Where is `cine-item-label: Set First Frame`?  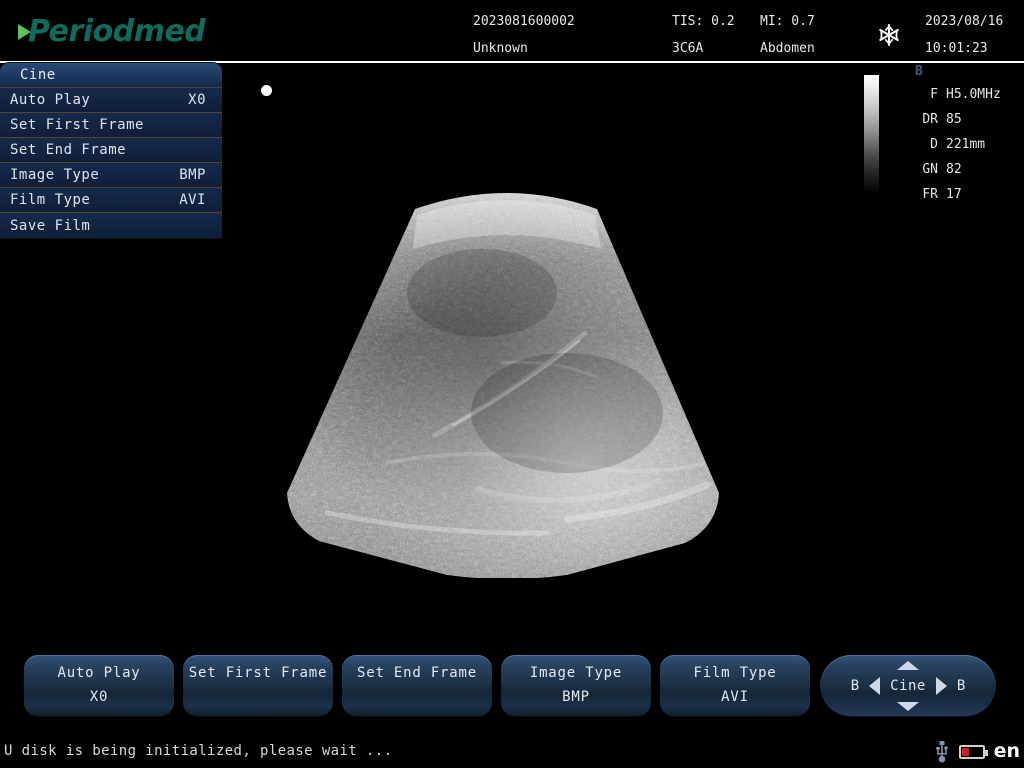
cine-item-label: Set First Frame is located at coordinates (77, 125).